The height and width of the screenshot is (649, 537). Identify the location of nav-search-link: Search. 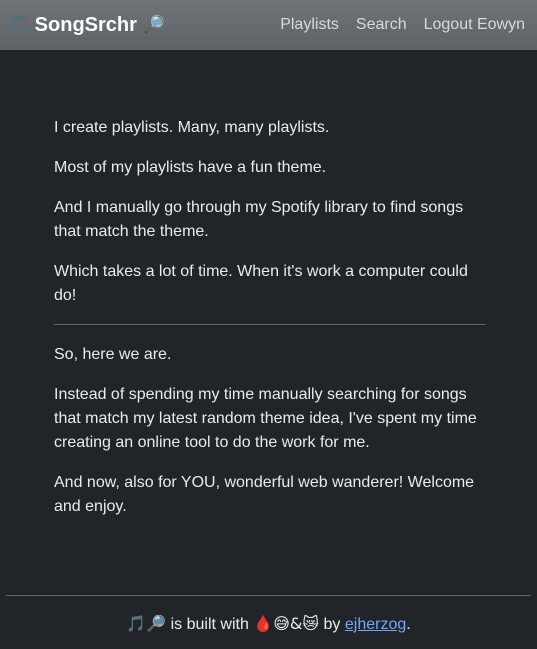
(381, 25).